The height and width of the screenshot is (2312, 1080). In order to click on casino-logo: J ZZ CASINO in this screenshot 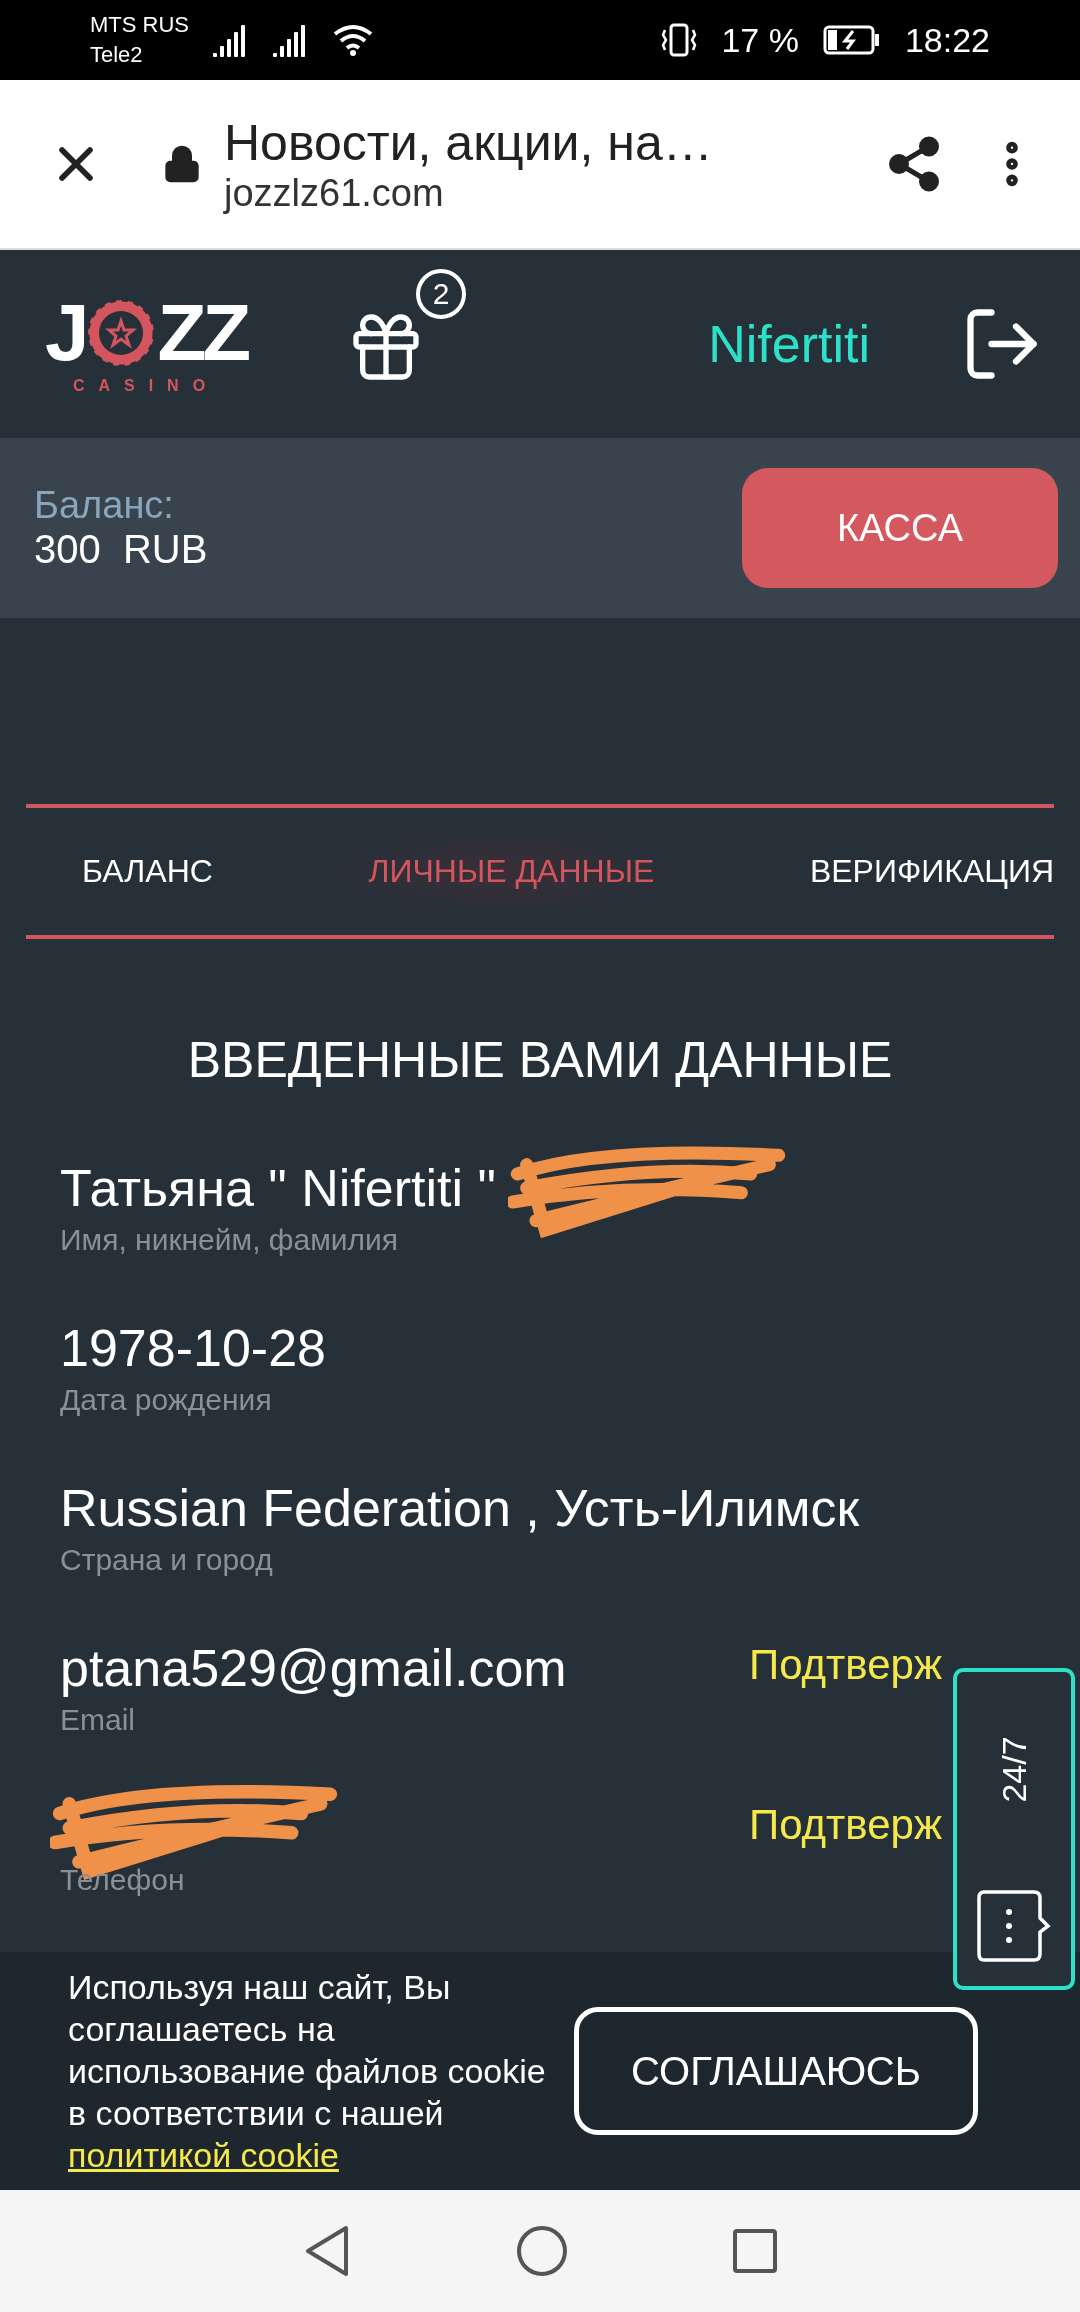, I will do `click(146, 344)`.